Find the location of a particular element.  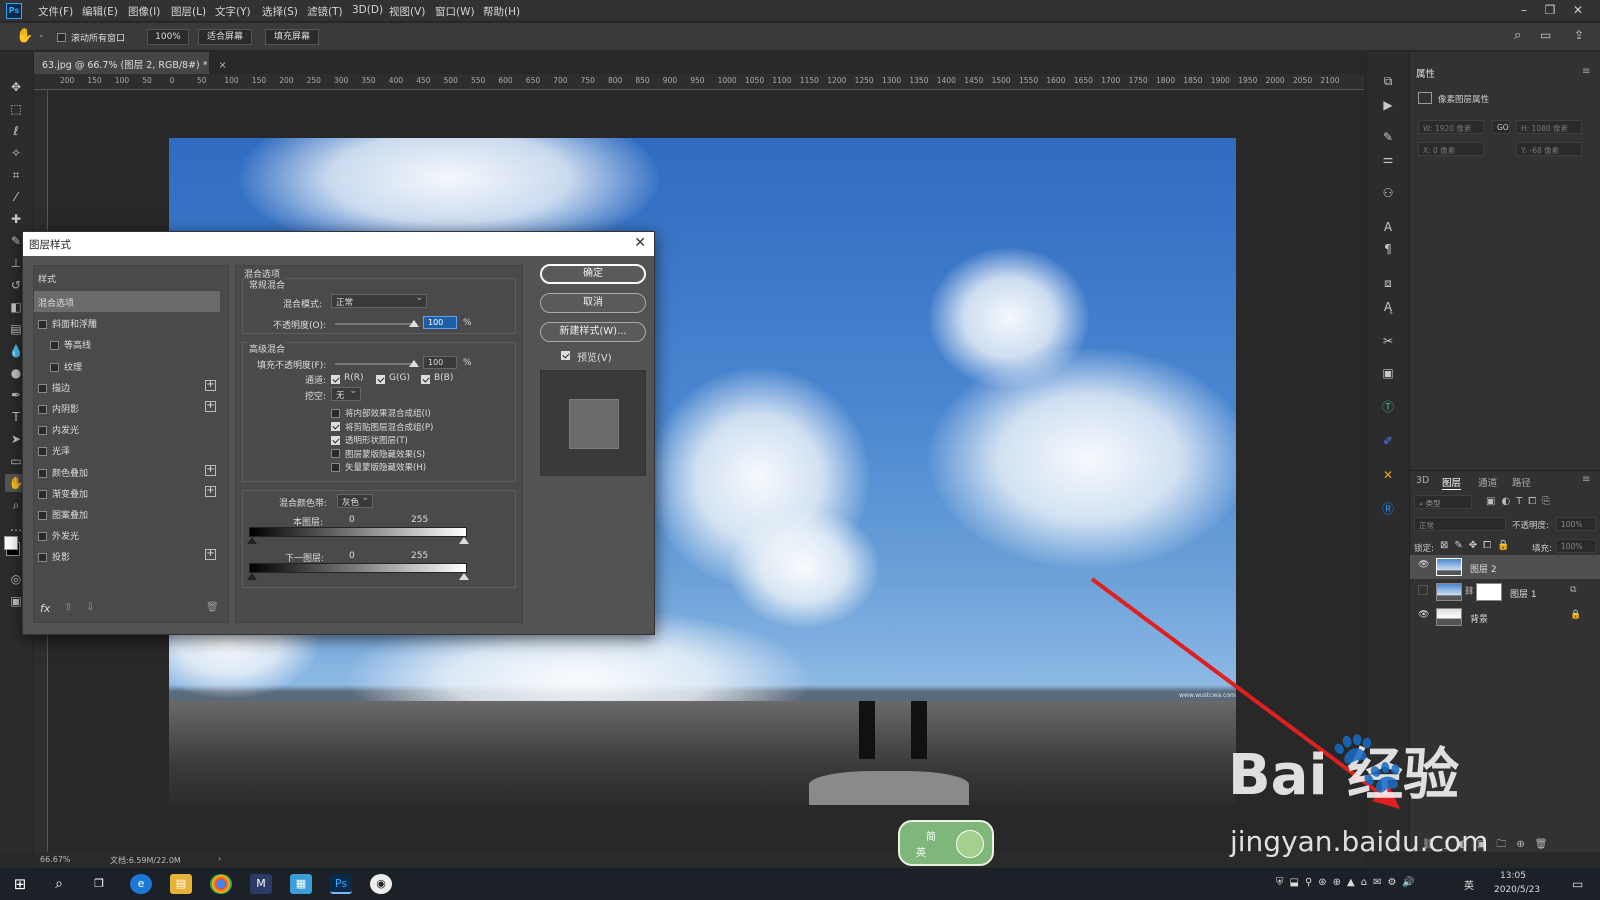

visibility-toggle is located at coordinates (1423, 590).